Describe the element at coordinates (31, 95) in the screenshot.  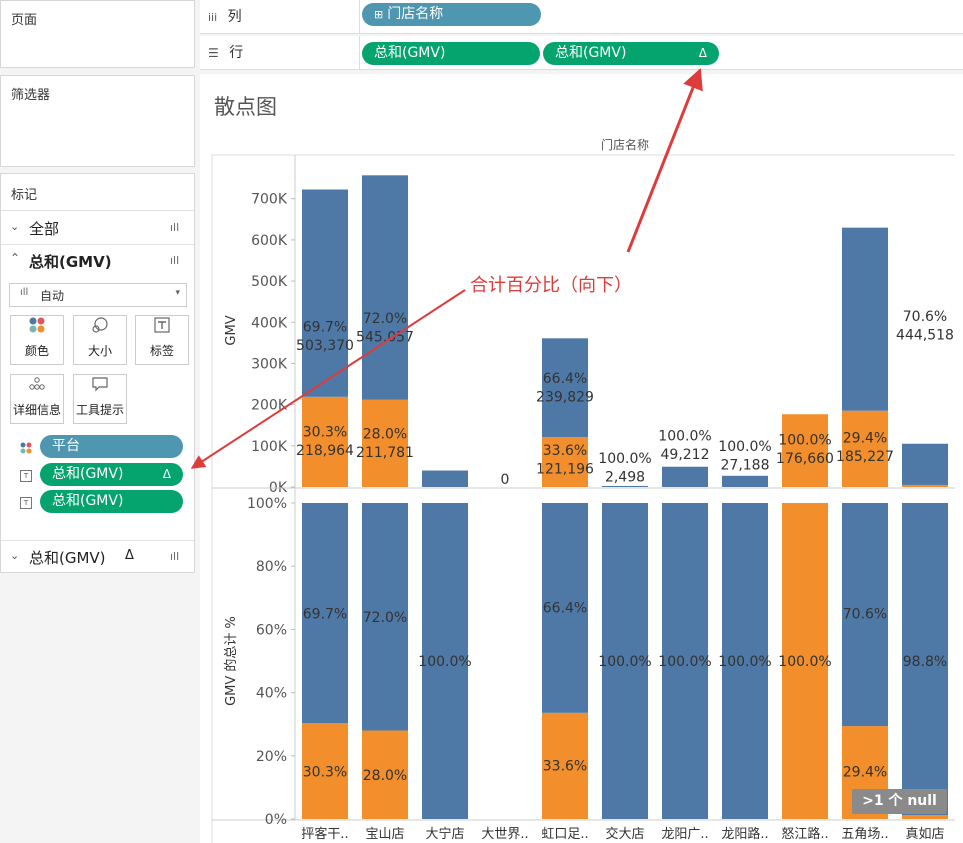
I see `filters-title: 筛选器` at that location.